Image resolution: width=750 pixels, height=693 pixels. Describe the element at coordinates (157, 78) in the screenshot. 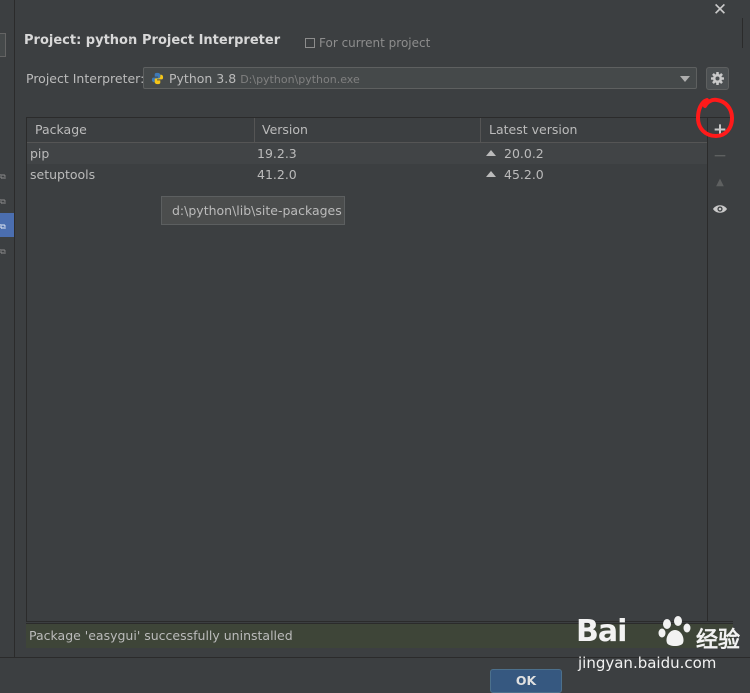

I see `python-icon` at that location.